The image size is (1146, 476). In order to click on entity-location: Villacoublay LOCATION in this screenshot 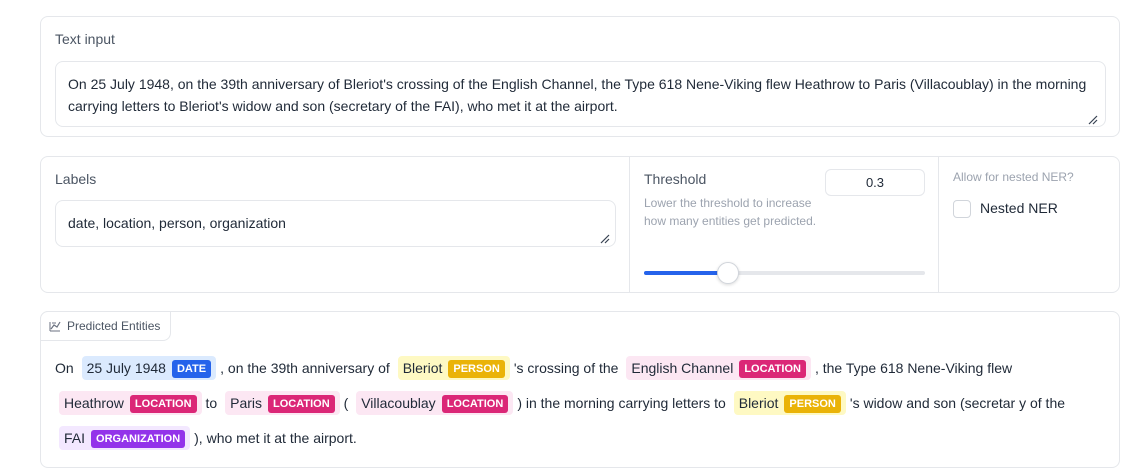, I will do `click(435, 403)`.